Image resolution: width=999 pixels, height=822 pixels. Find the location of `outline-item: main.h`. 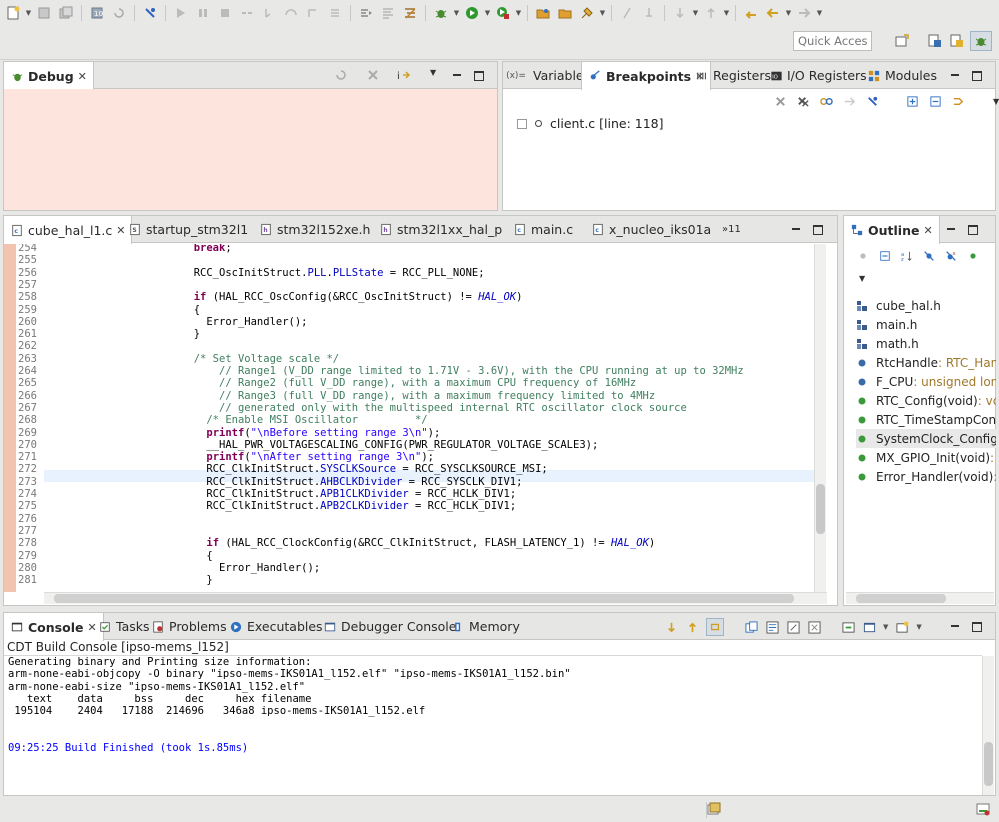

outline-item: main.h is located at coordinates (926, 324).